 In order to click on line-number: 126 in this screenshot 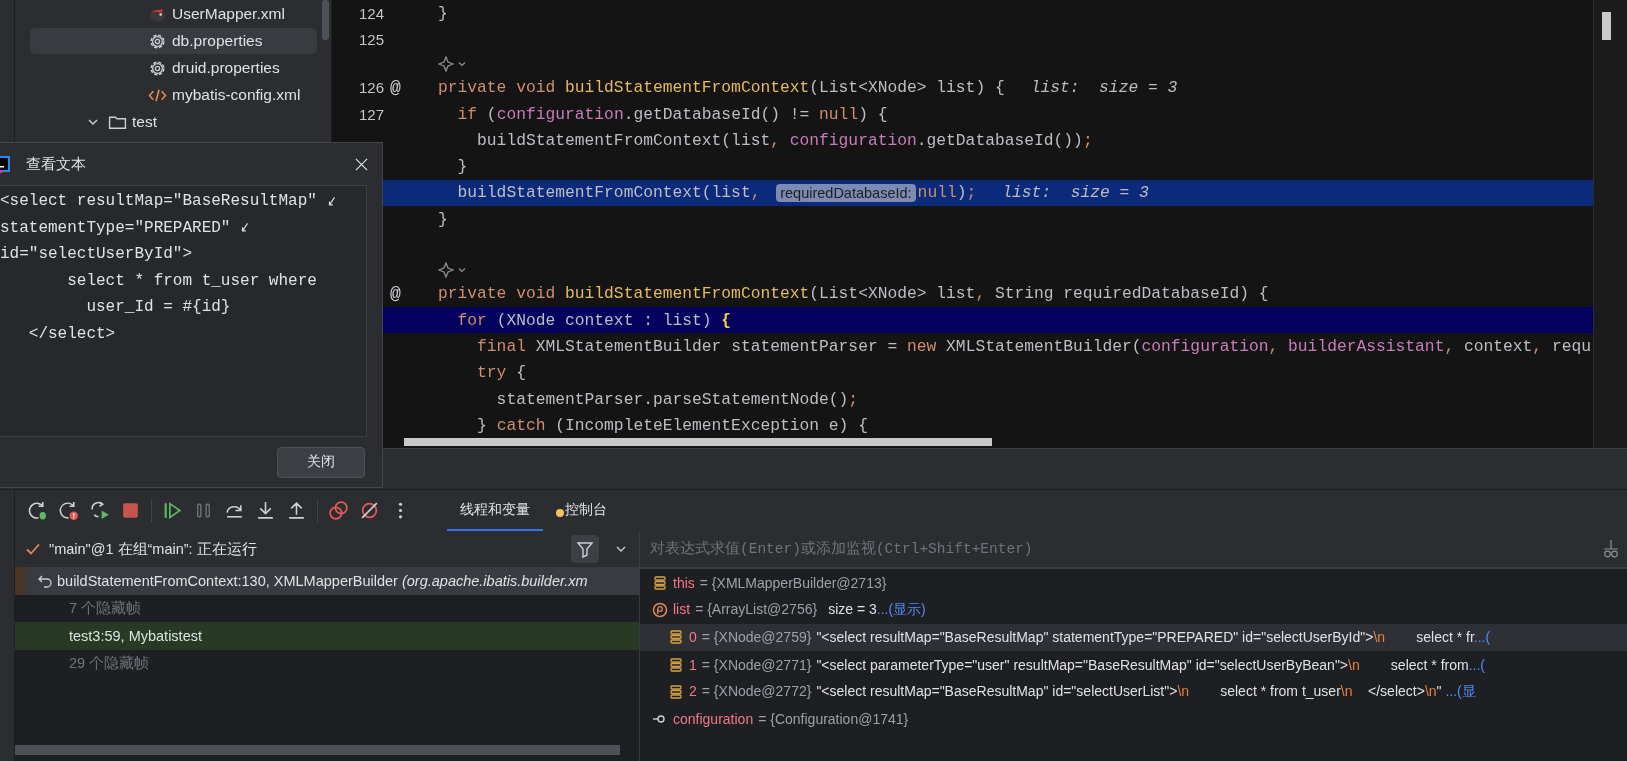, I will do `click(370, 88)`.